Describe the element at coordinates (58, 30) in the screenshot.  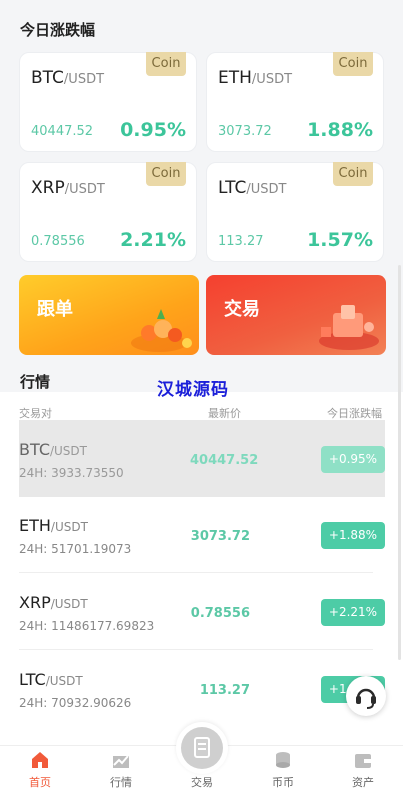
I see `today-change-title: 今日涨跌幅` at that location.